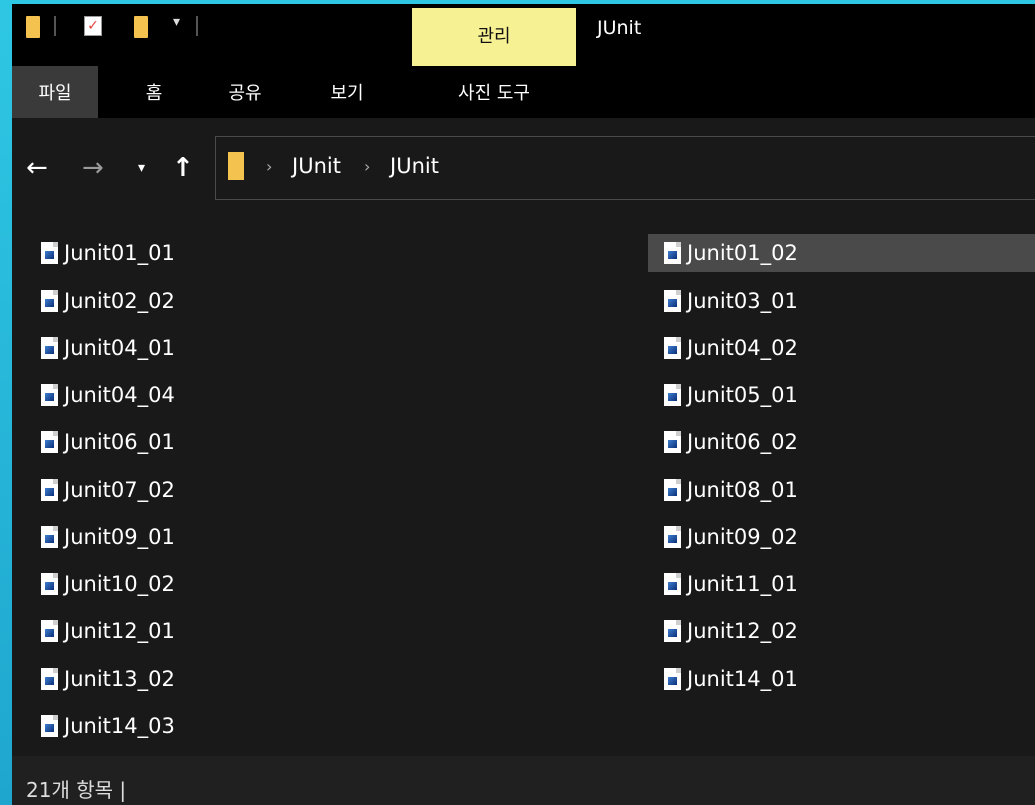 The height and width of the screenshot is (805, 1035). I want to click on file-name: Junit01_01, so click(119, 253).